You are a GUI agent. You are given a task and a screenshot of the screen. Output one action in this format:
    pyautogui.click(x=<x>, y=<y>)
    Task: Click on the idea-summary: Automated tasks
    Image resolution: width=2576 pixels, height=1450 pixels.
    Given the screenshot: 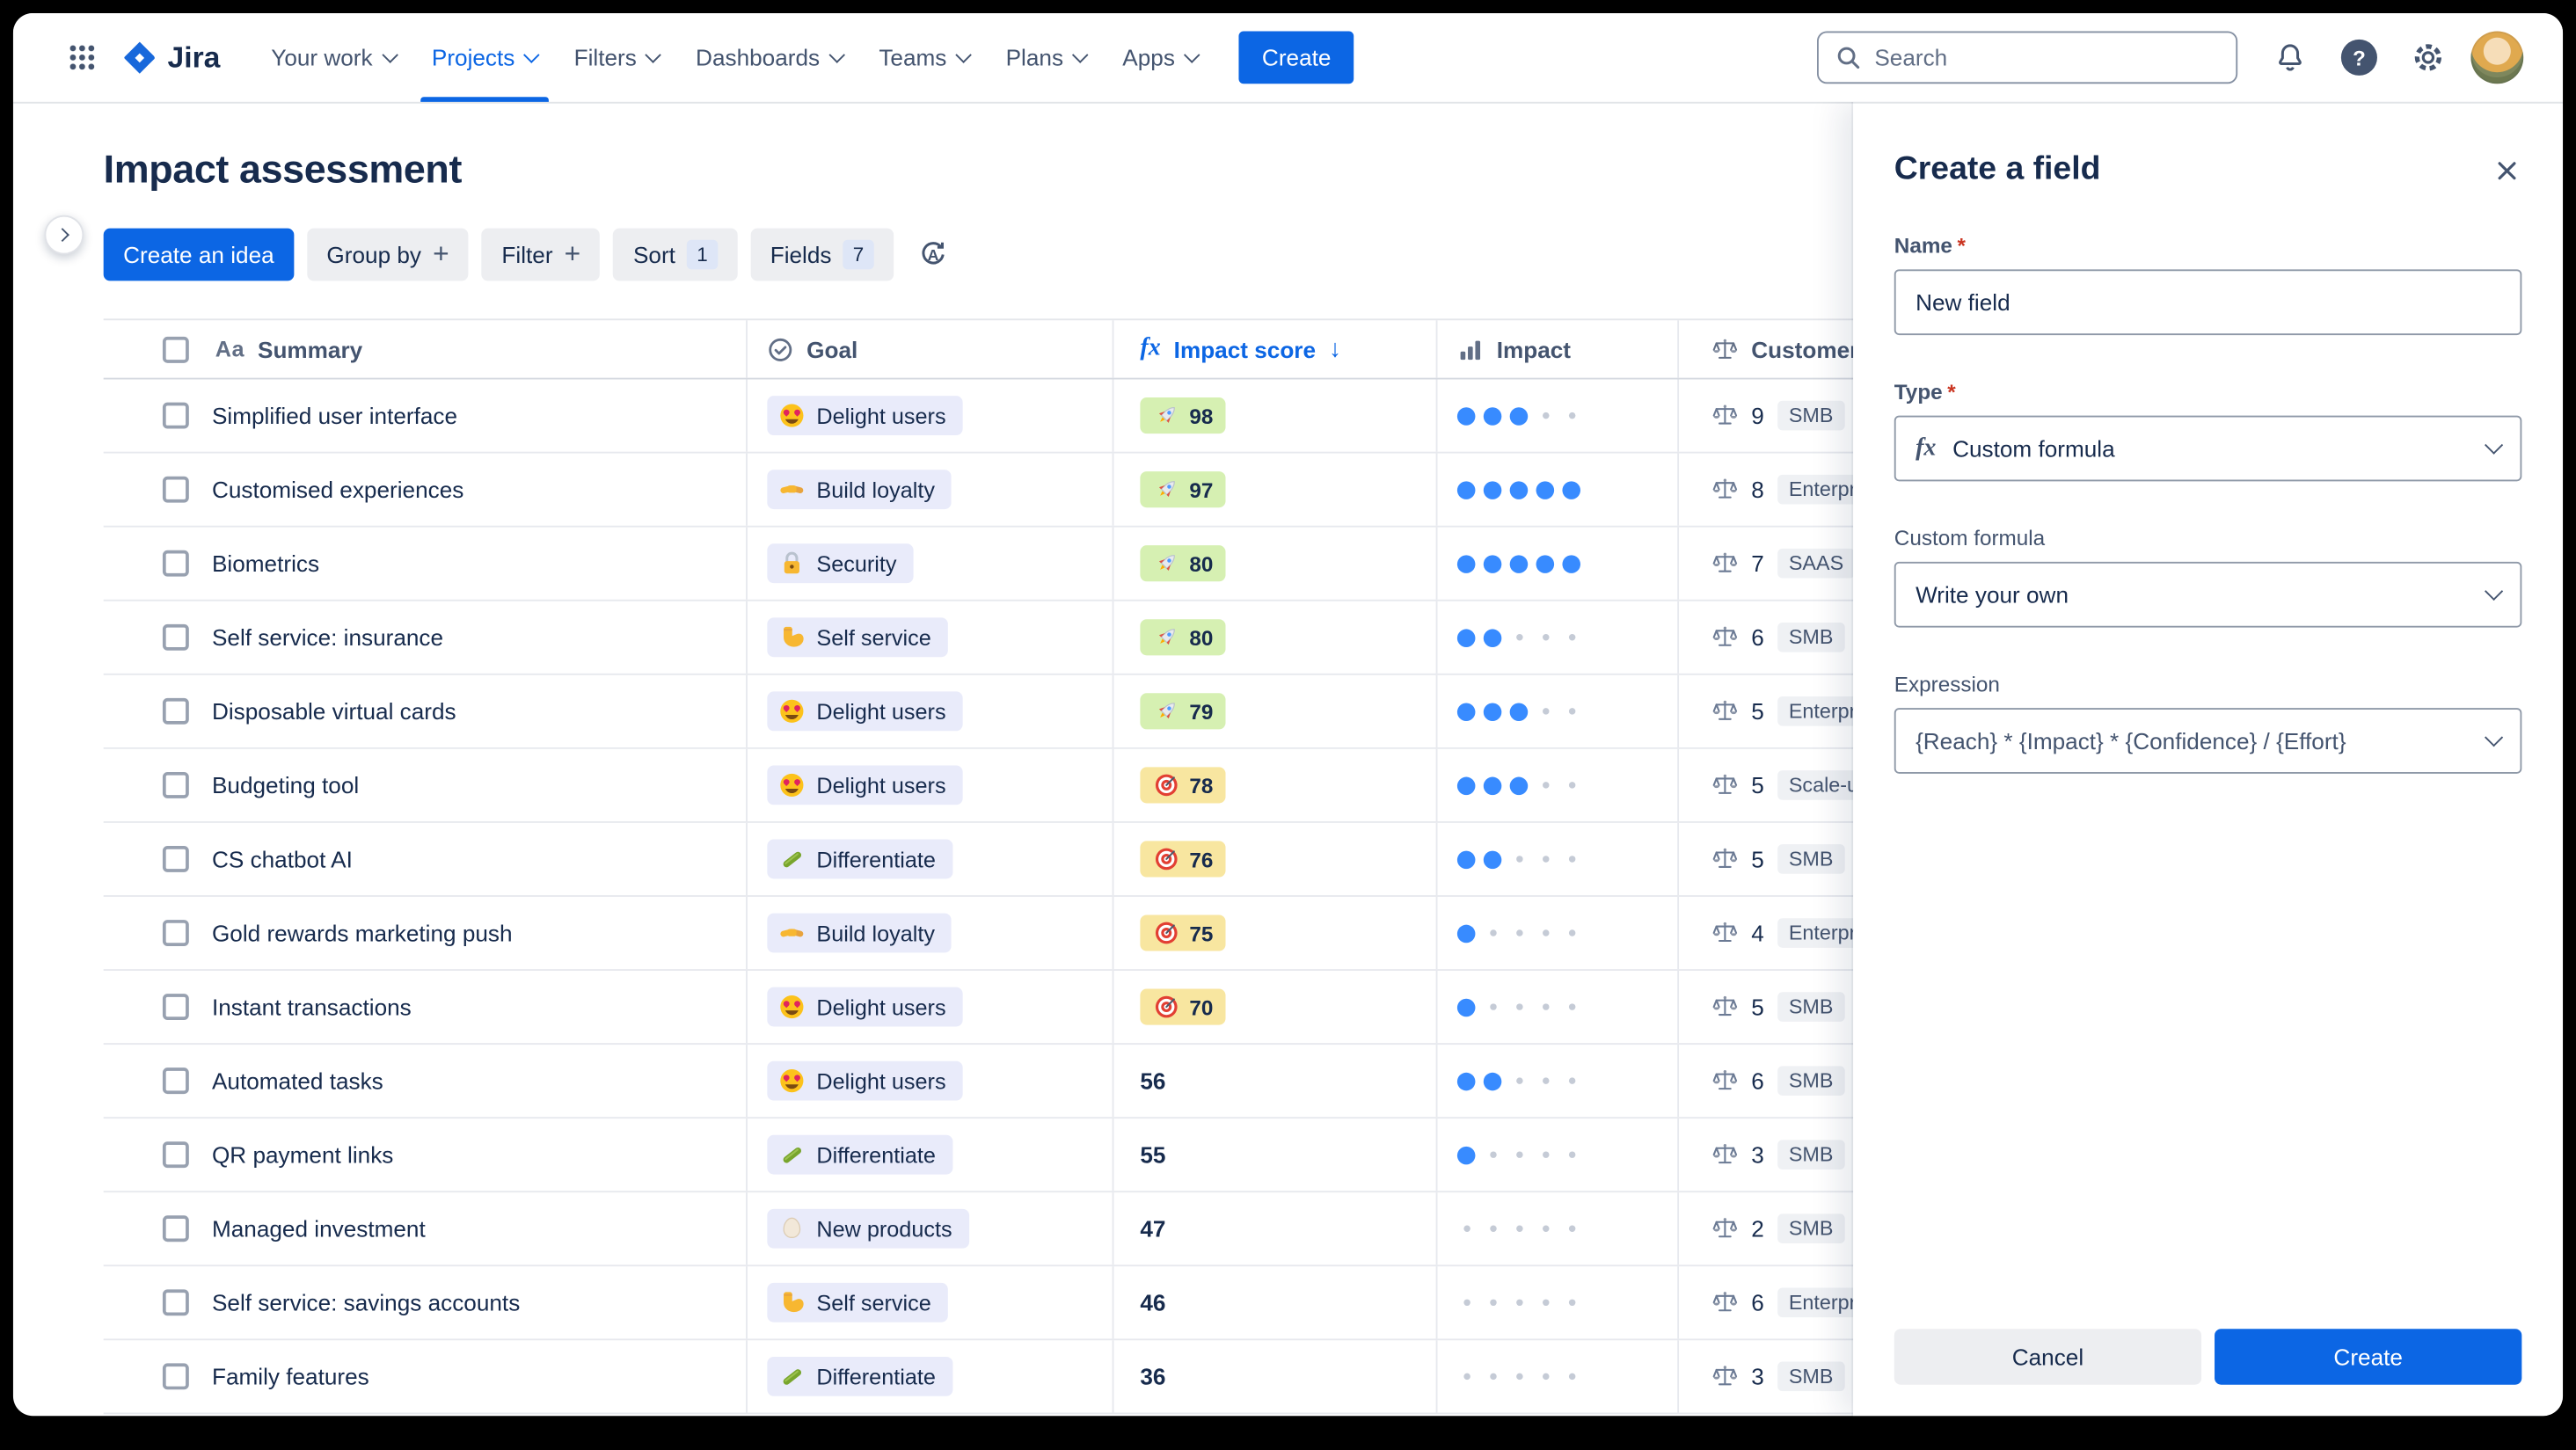 What is the action you would take?
    pyautogui.click(x=297, y=1080)
    